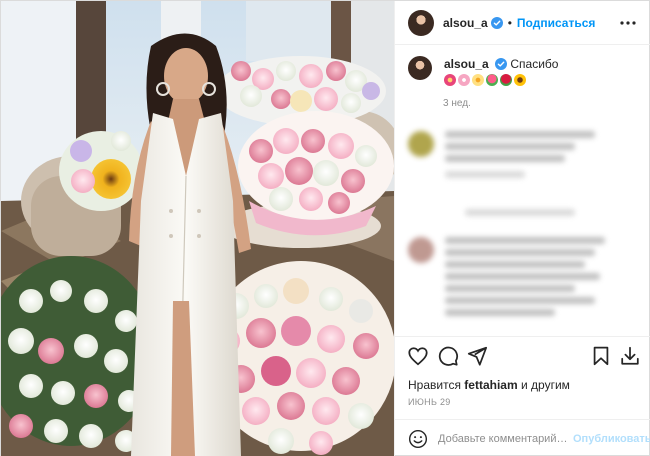  Describe the element at coordinates (418, 356) in the screenshot. I see `heart-icon` at that location.